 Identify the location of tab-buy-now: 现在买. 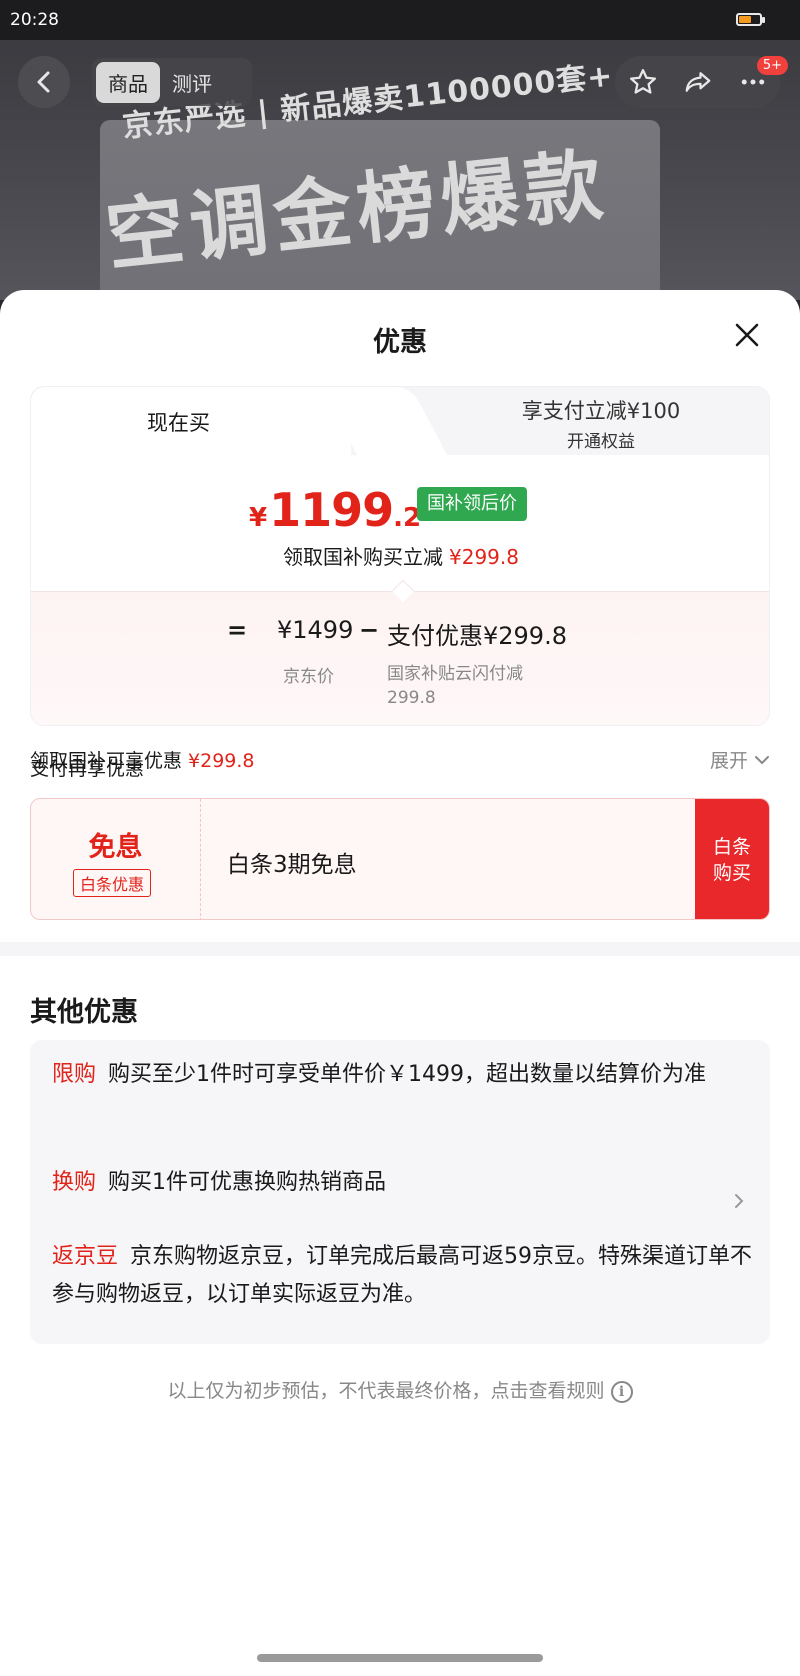
(191, 422).